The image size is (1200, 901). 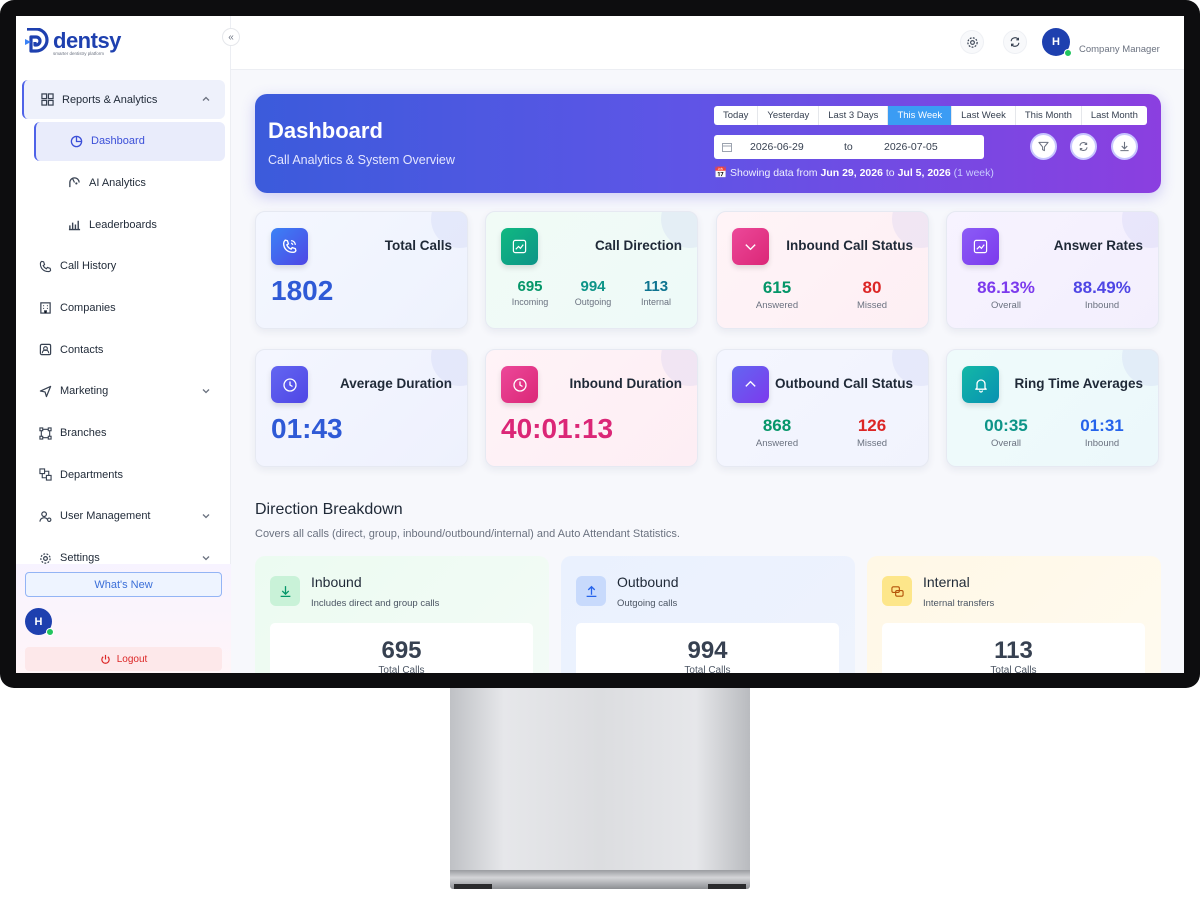 What do you see at coordinates (123, 474) in the screenshot?
I see `sidebar-item-departments: Departments` at bounding box center [123, 474].